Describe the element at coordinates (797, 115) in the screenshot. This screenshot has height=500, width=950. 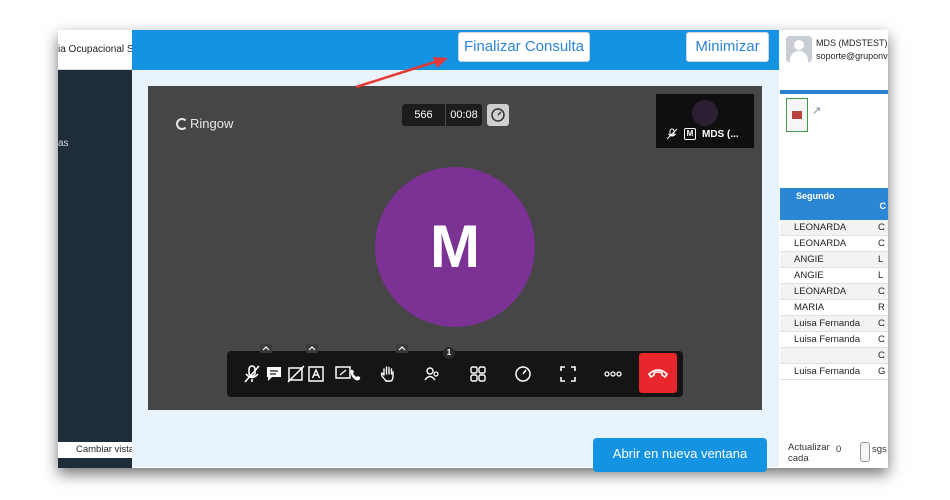
I see `document-icon-button` at that location.